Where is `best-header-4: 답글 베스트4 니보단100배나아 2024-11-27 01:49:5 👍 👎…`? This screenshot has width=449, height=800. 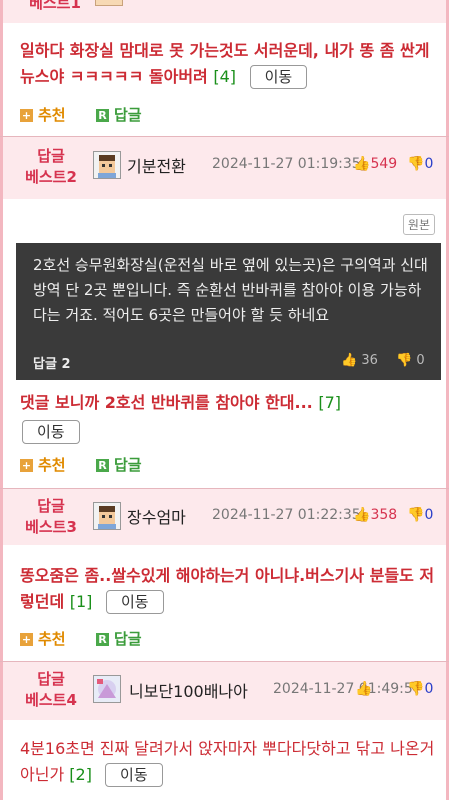
best-header-4: 답글 베스트4 니보단100배나아 2024-11-27 01:49:5 👍 👎… is located at coordinates (224, 691).